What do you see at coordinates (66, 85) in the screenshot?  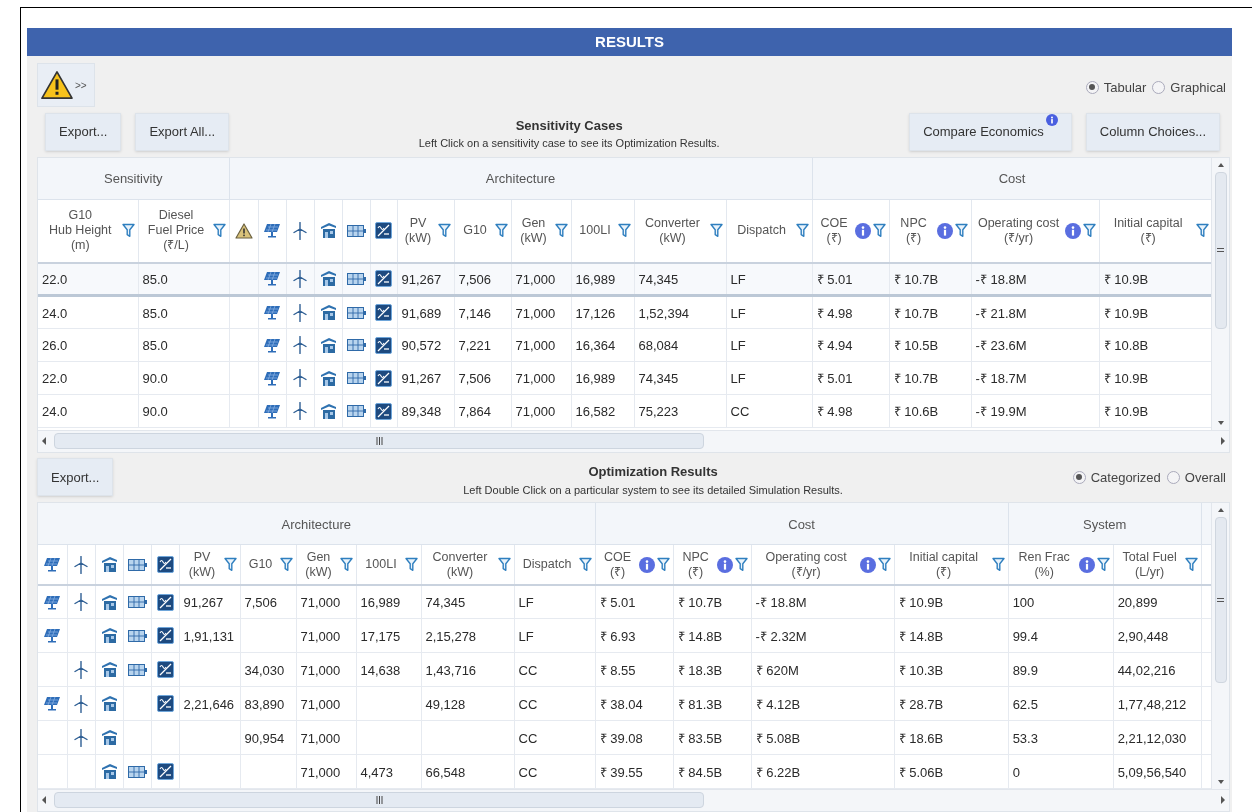 I see `warning-button: >>` at bounding box center [66, 85].